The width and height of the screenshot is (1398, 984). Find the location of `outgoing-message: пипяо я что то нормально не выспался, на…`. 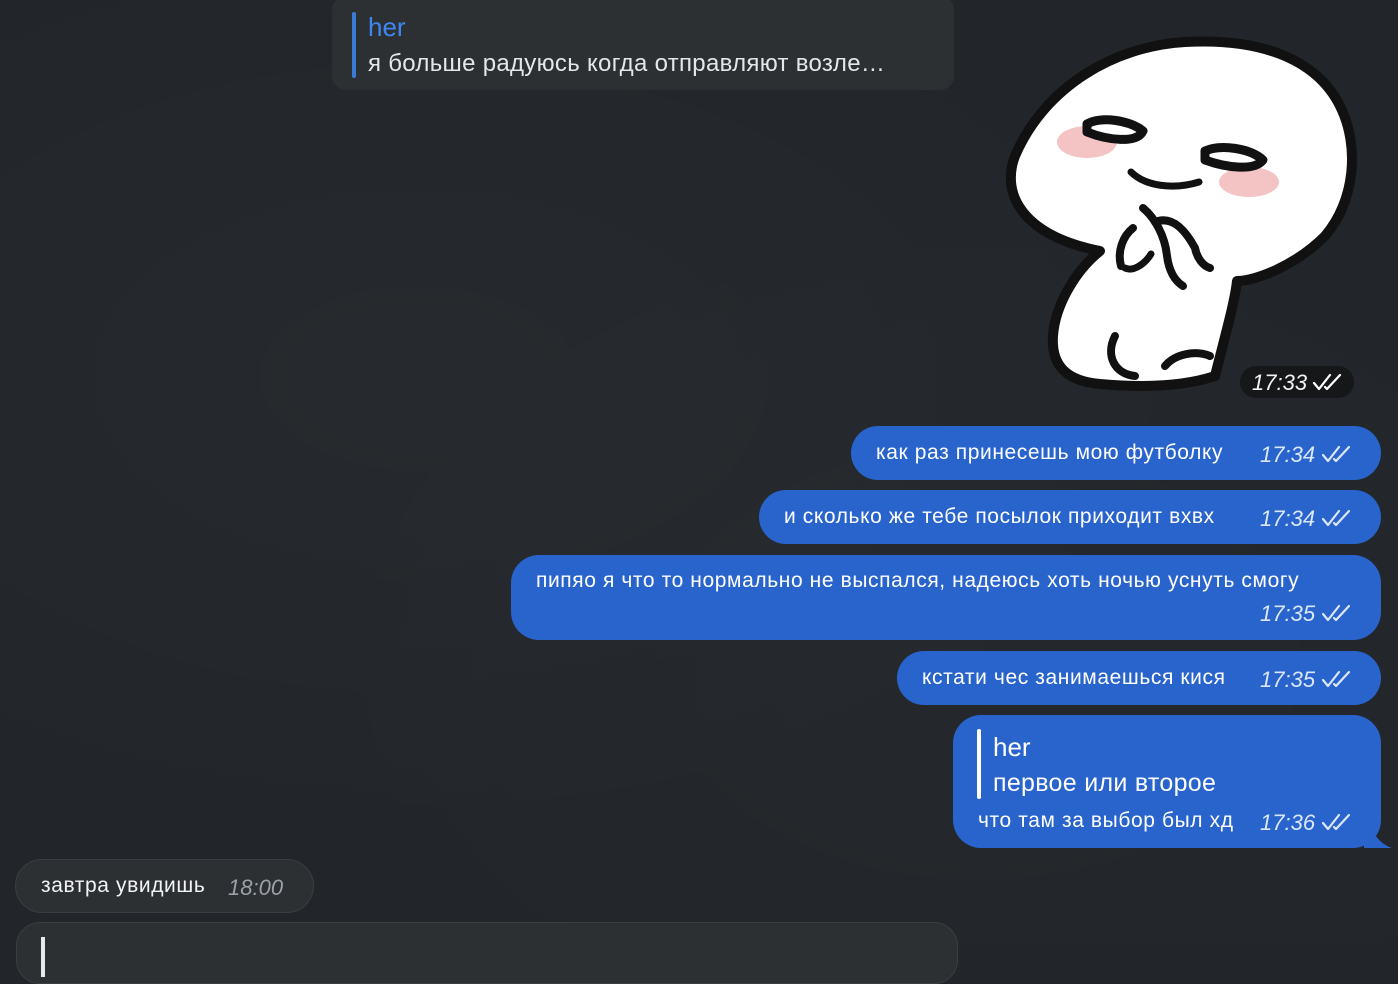

outgoing-message: пипяо я что то нормально не выспался, на… is located at coordinates (946, 597).